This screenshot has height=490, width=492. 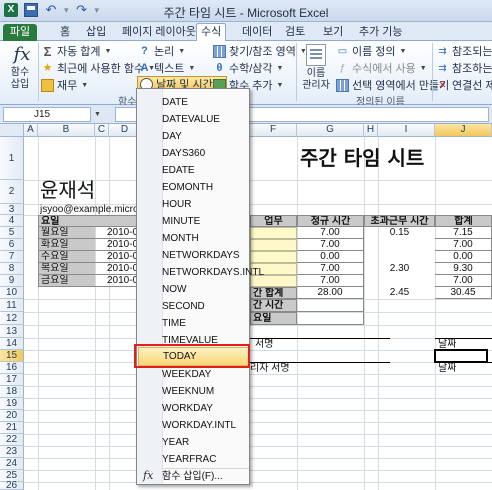 What do you see at coordinates (12, 428) in the screenshot?
I see `row-header: 21` at bounding box center [12, 428].